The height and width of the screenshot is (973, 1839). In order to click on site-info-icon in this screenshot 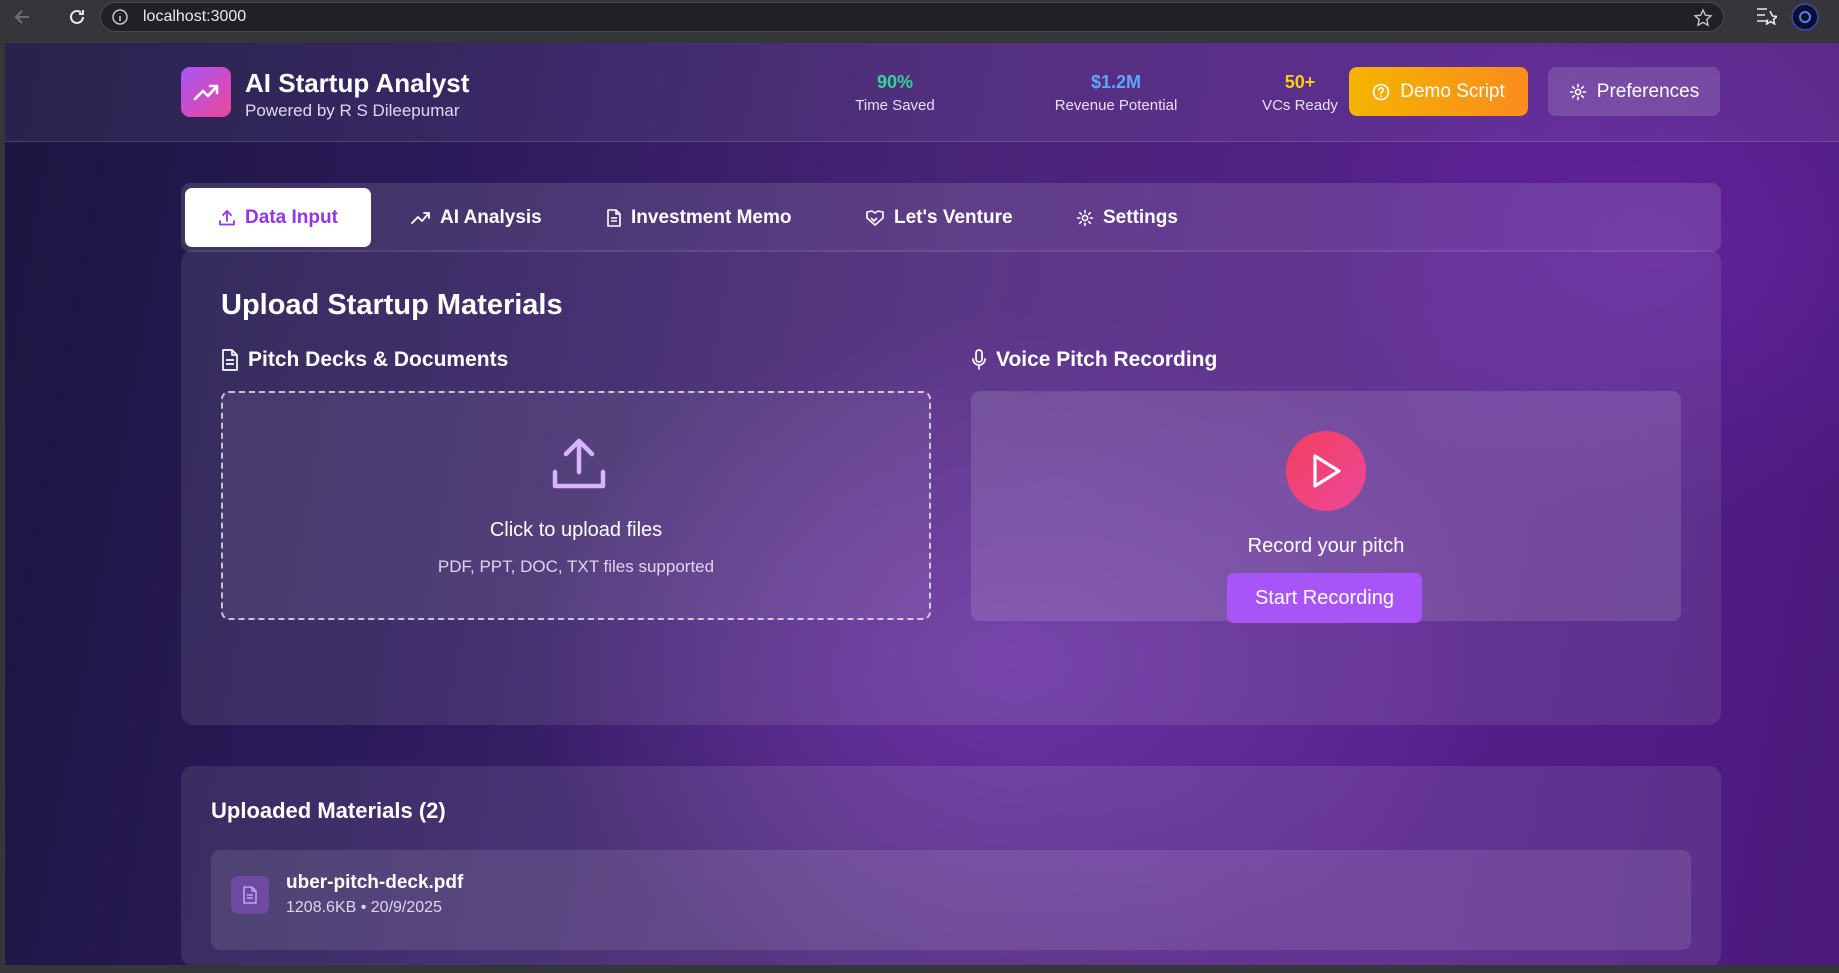, I will do `click(120, 17)`.